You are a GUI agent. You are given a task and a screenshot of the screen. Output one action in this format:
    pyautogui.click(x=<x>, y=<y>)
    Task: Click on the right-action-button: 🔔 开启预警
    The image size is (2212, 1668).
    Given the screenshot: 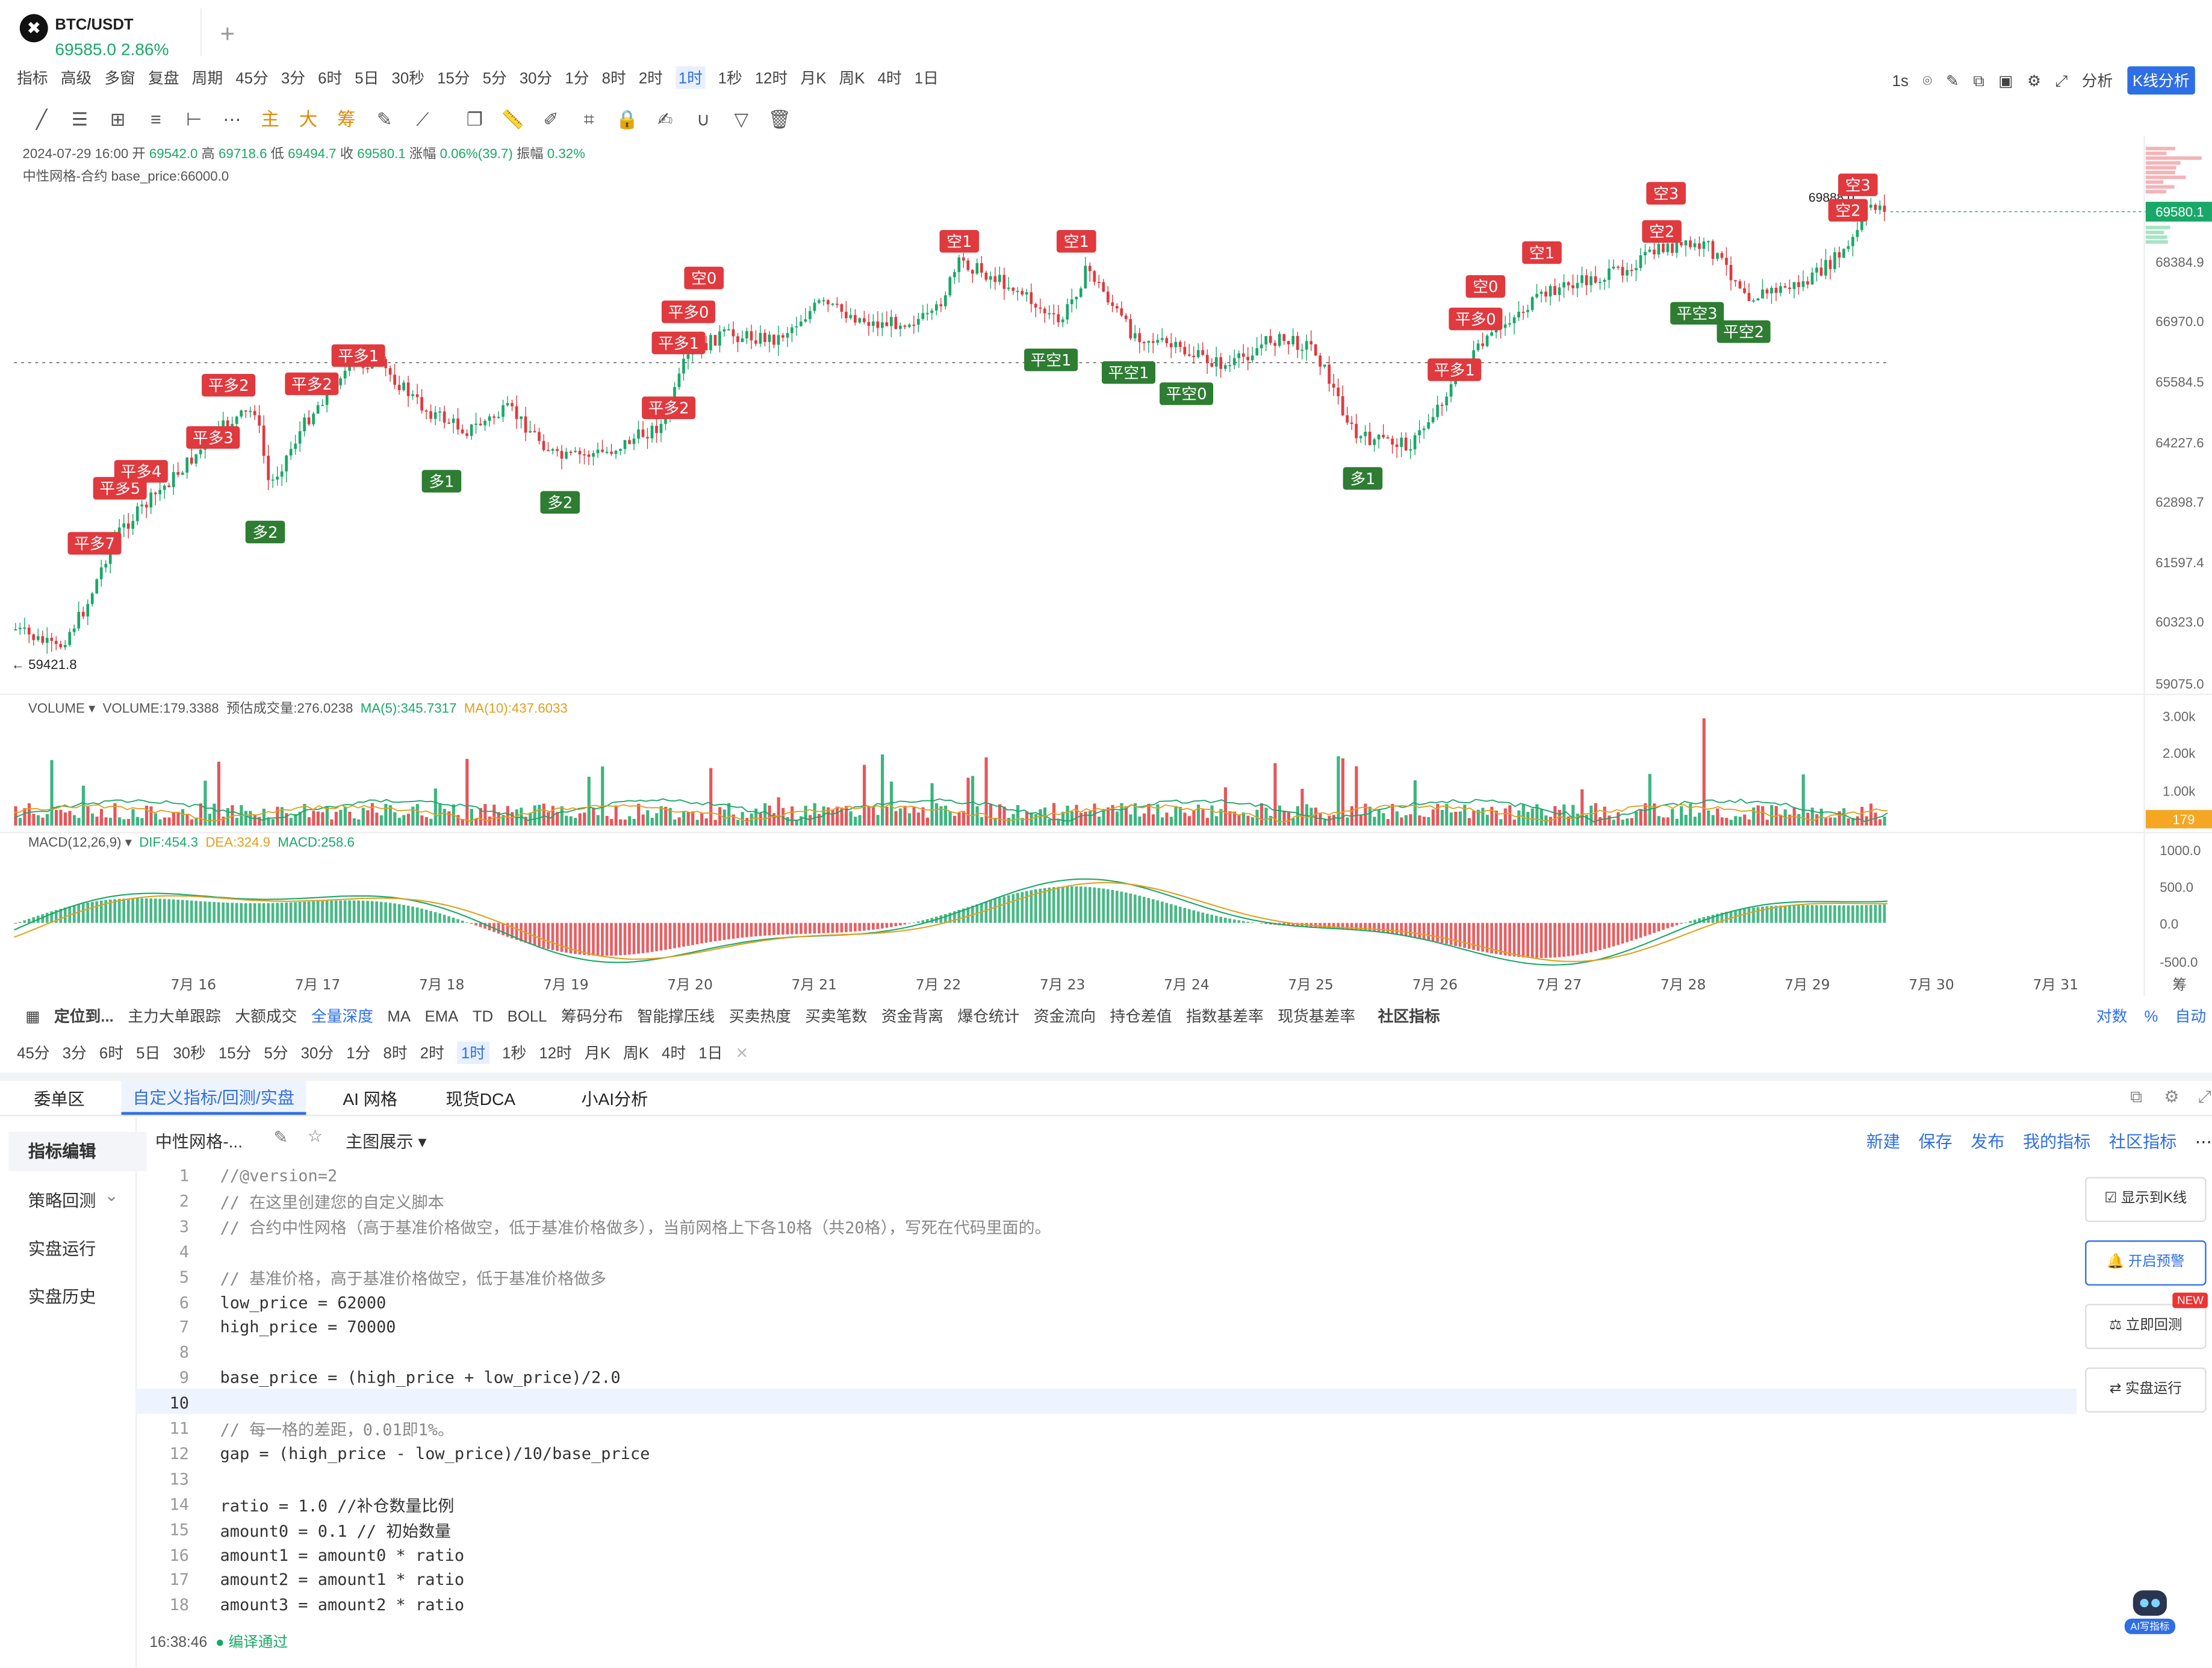 What is the action you would take?
    pyautogui.click(x=2146, y=1263)
    